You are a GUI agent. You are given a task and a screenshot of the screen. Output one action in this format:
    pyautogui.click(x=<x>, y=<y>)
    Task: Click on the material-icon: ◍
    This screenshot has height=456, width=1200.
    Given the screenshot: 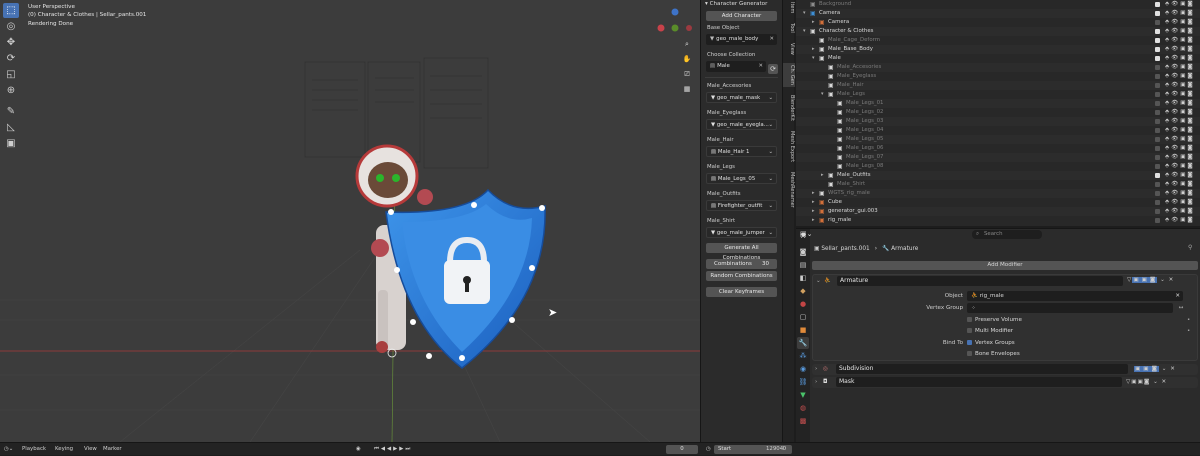 What is the action you would take?
    pyautogui.click(x=803, y=408)
    